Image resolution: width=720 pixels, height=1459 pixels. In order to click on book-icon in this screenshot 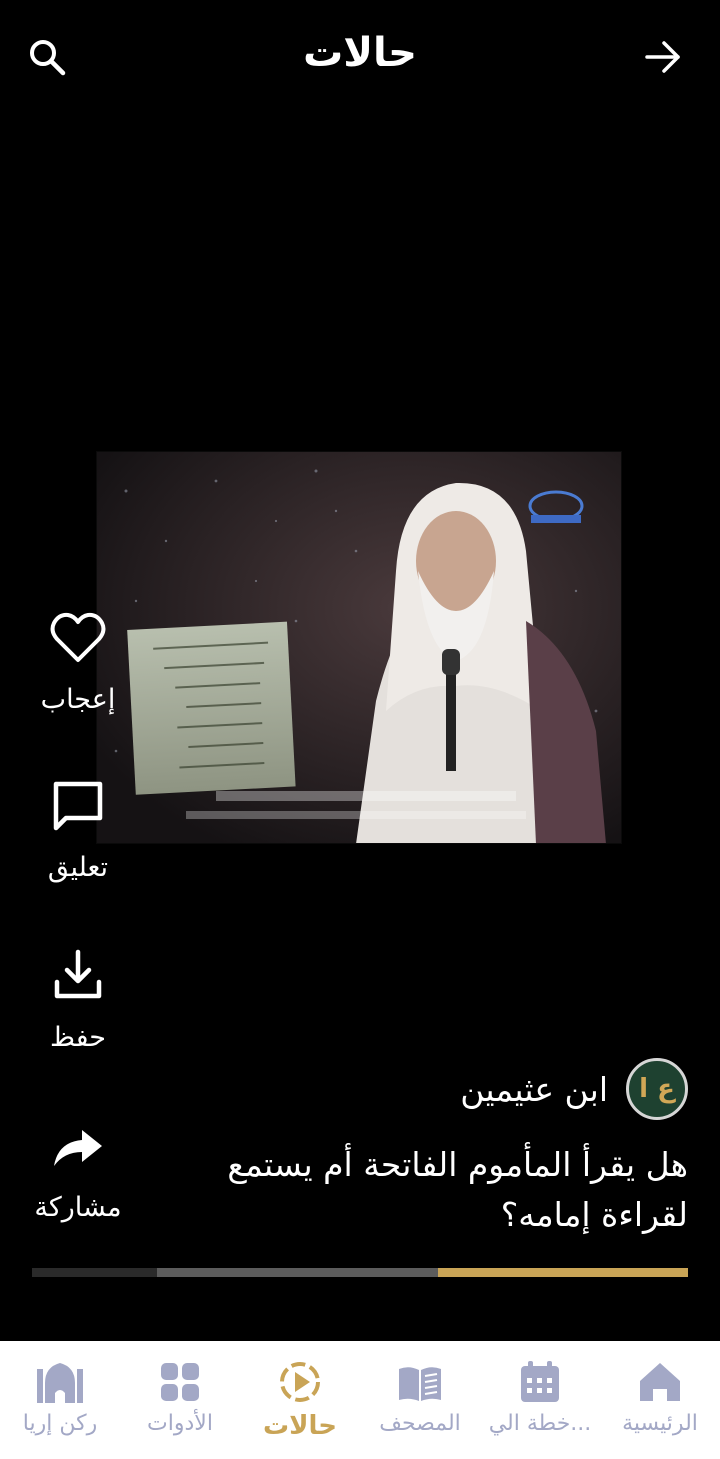, I will do `click(420, 1384)`.